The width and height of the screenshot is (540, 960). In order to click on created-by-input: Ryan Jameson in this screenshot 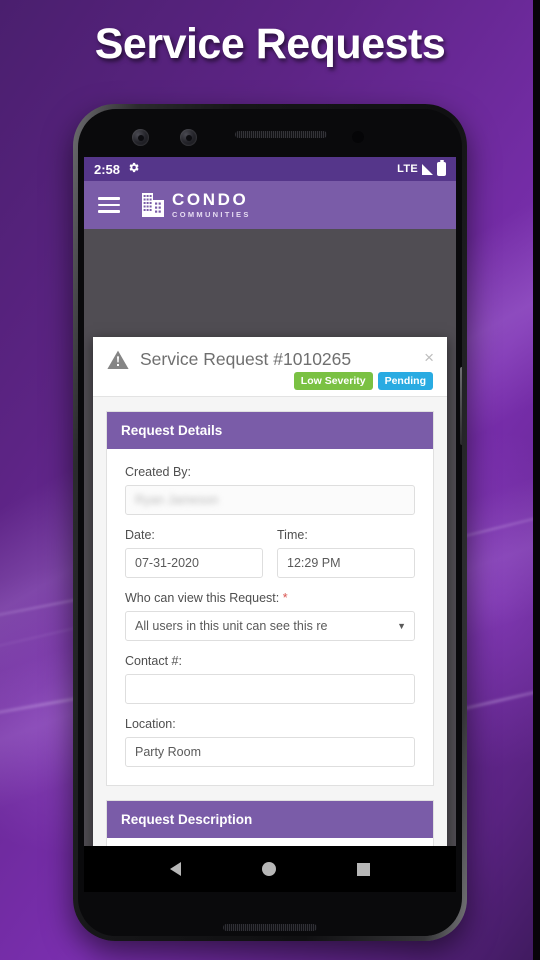, I will do `click(270, 500)`.